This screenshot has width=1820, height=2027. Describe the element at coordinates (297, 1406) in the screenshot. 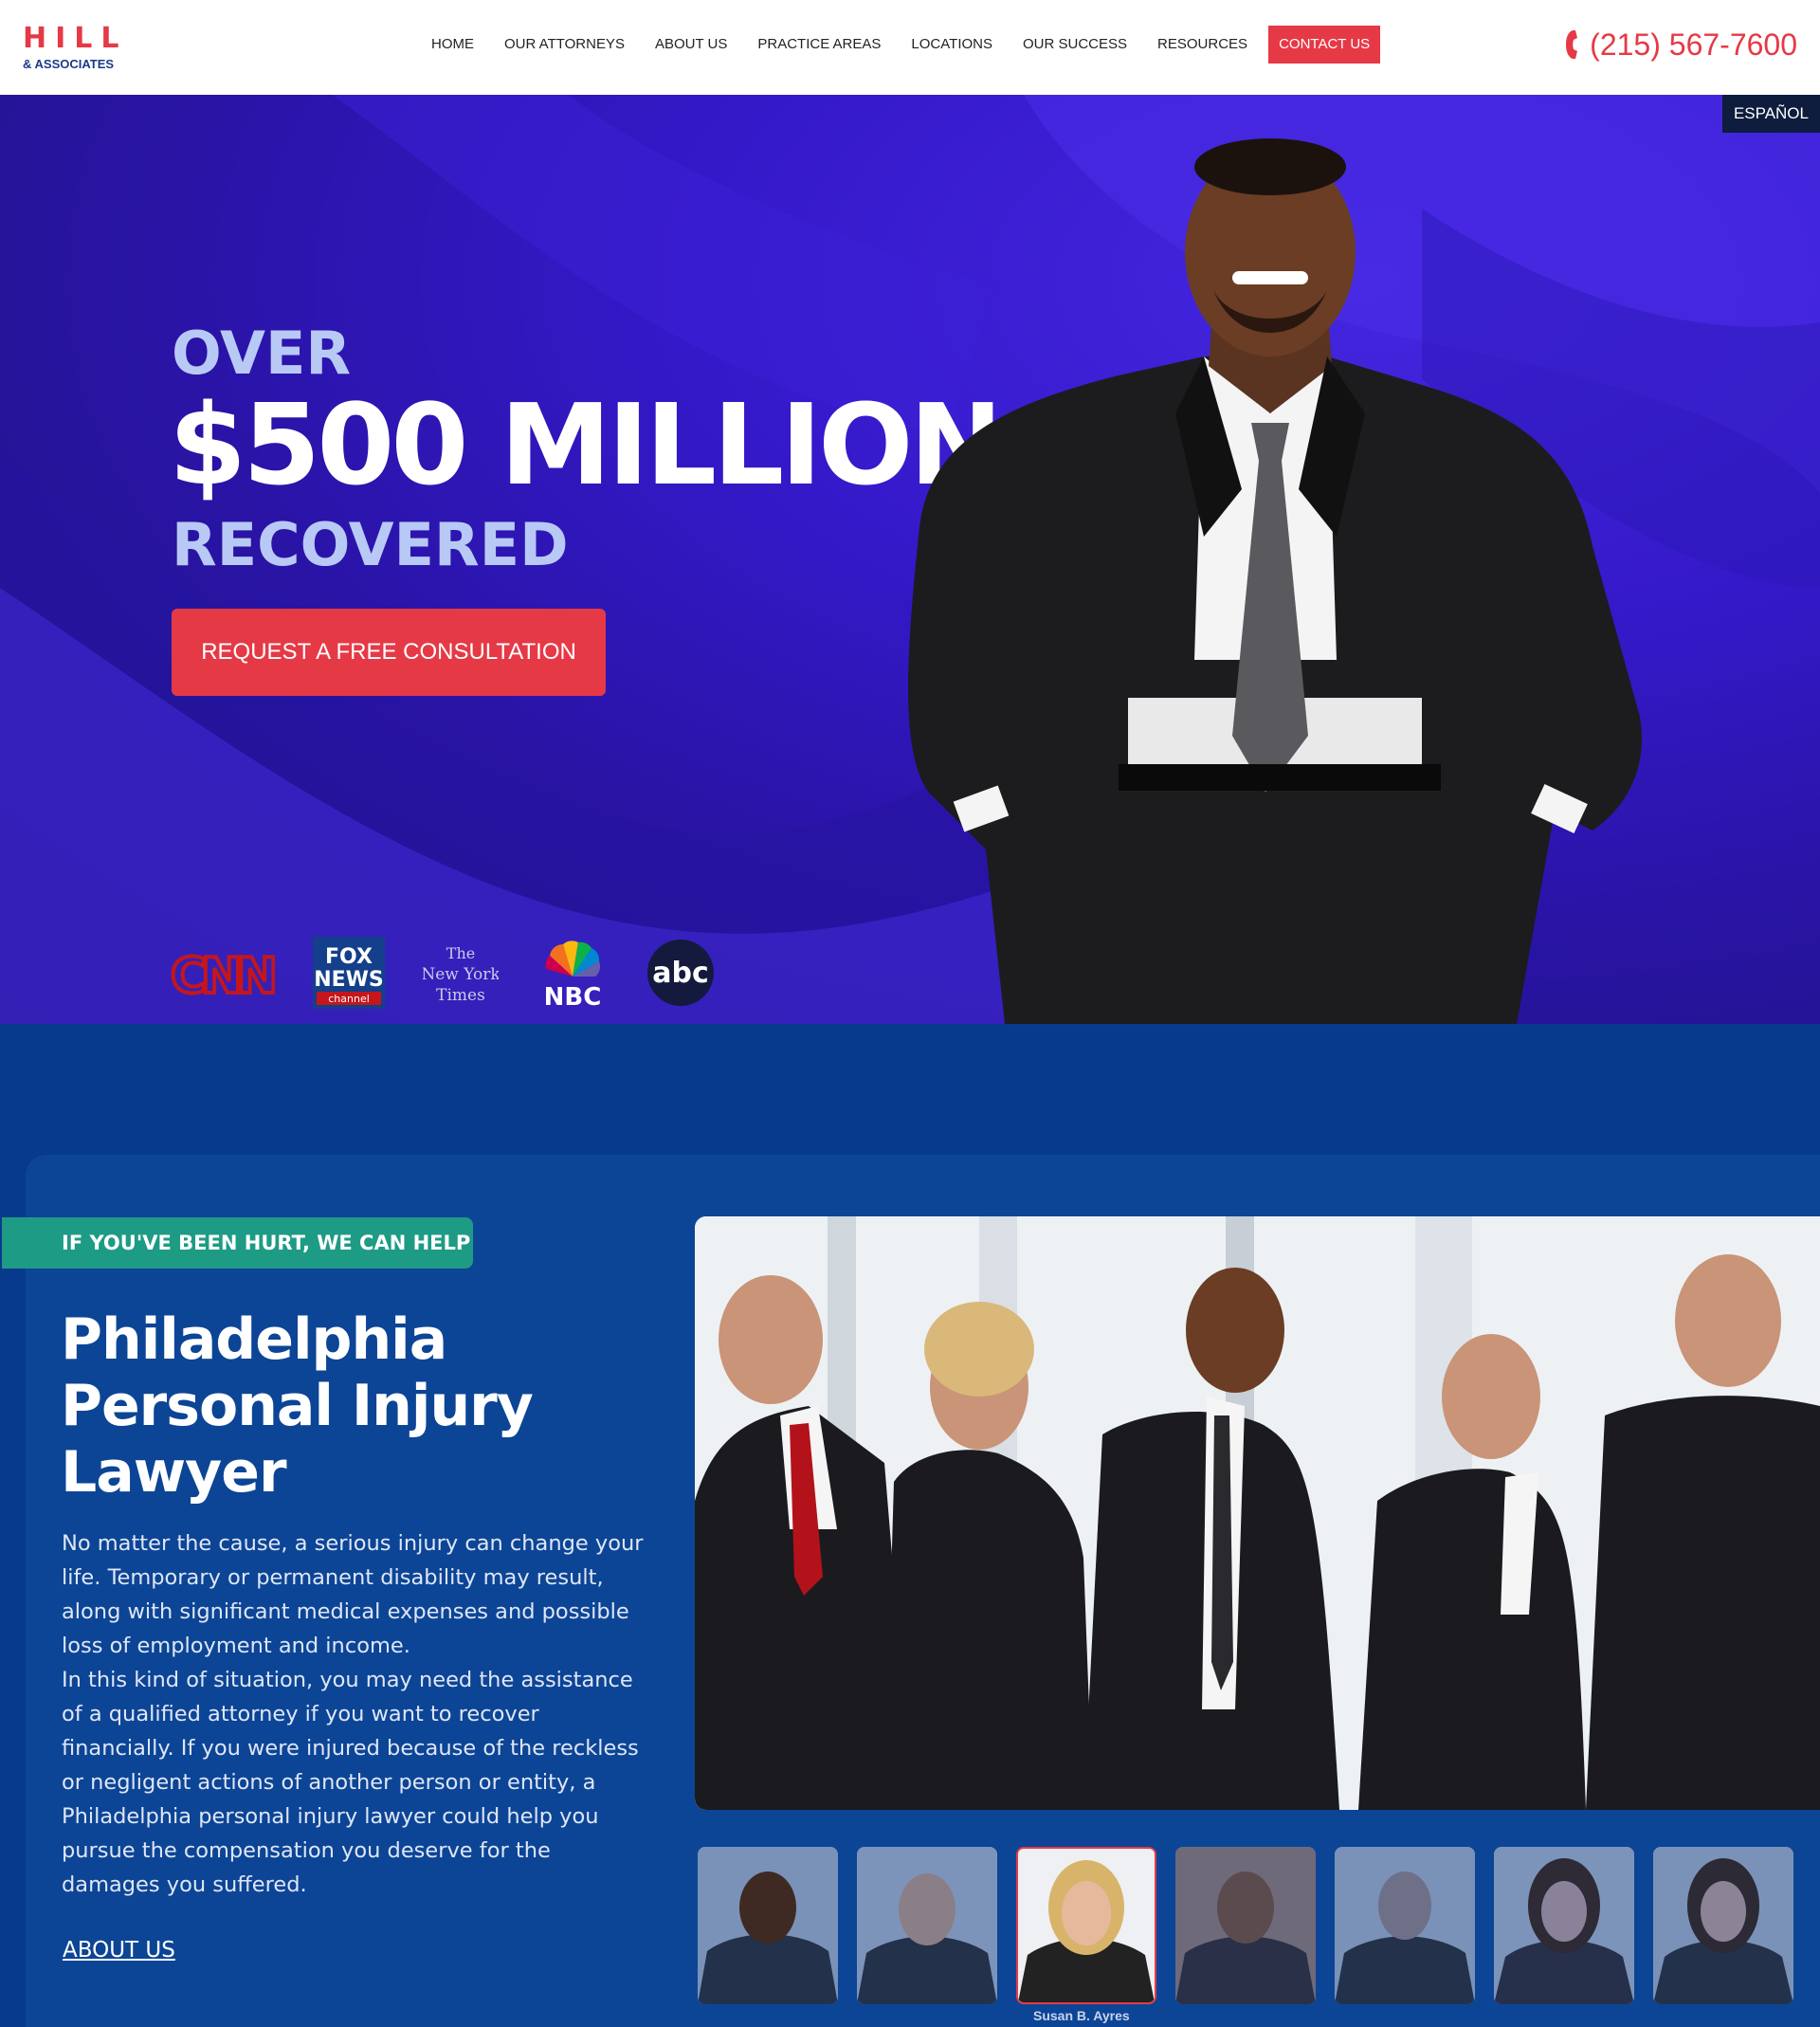

I see `section-title: Philadelphia Personal Injury Lawyer` at that location.